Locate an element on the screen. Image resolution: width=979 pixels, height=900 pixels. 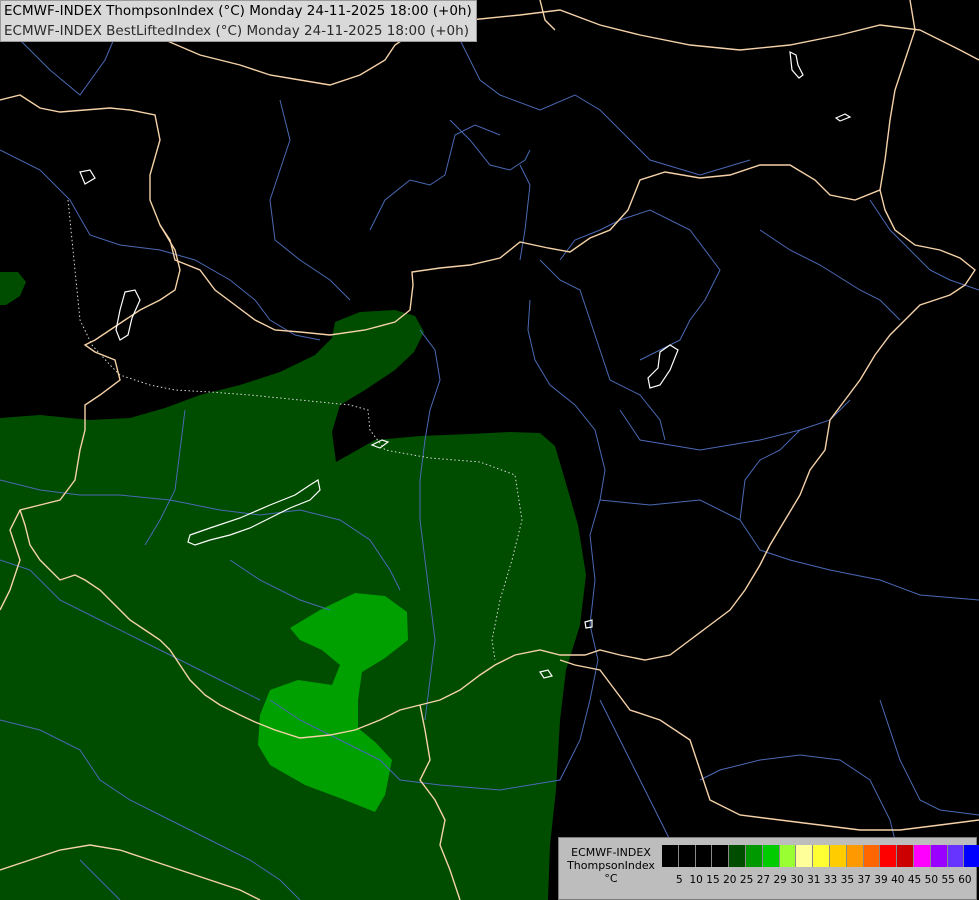
legend-parameter: ThompsonIndex is located at coordinates (611, 865).